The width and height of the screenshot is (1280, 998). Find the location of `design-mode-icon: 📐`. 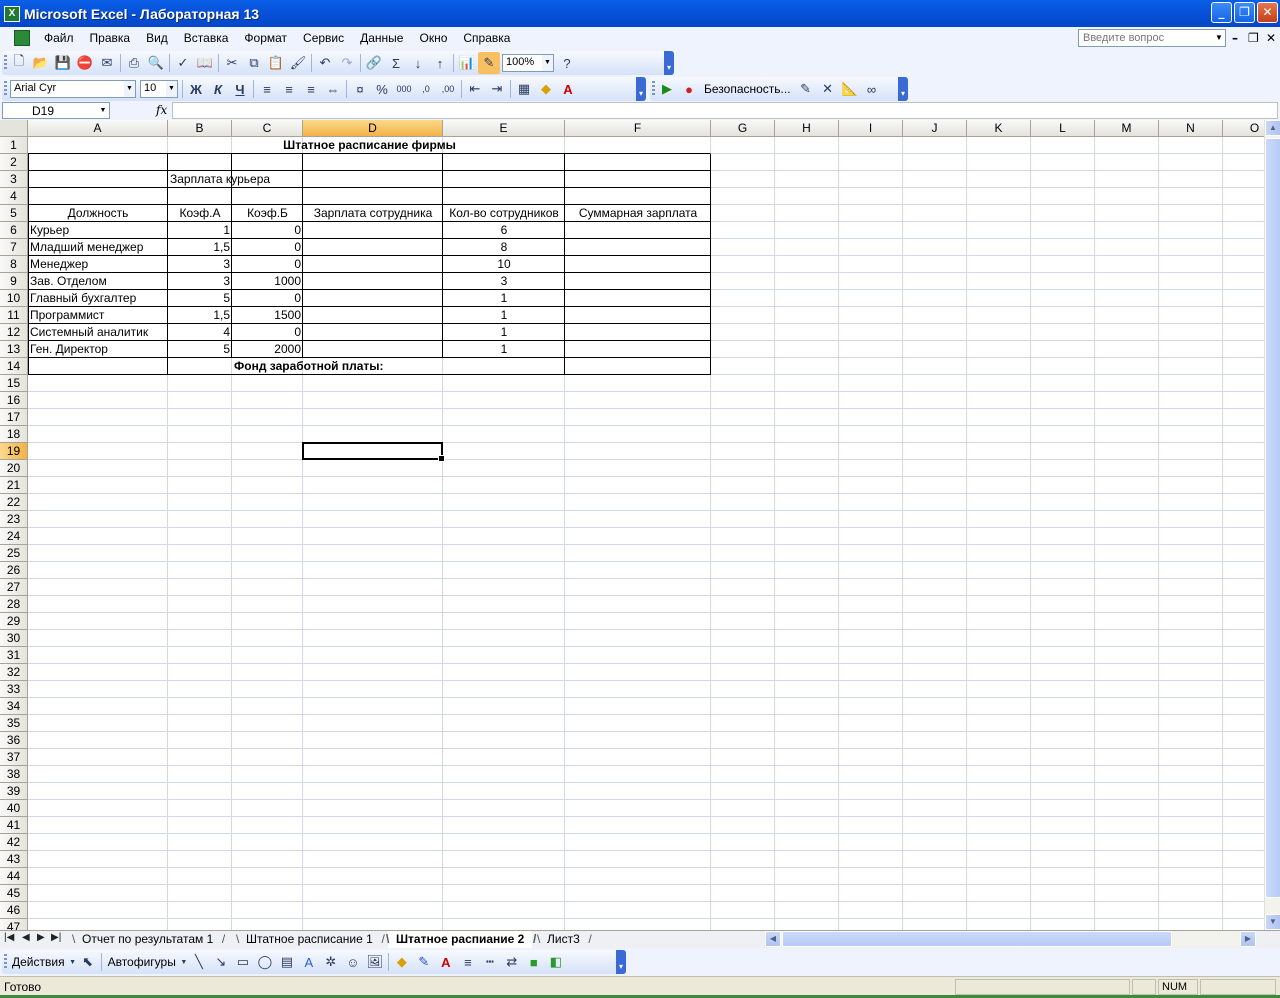

design-mode-icon: 📐 is located at coordinates (850, 89).